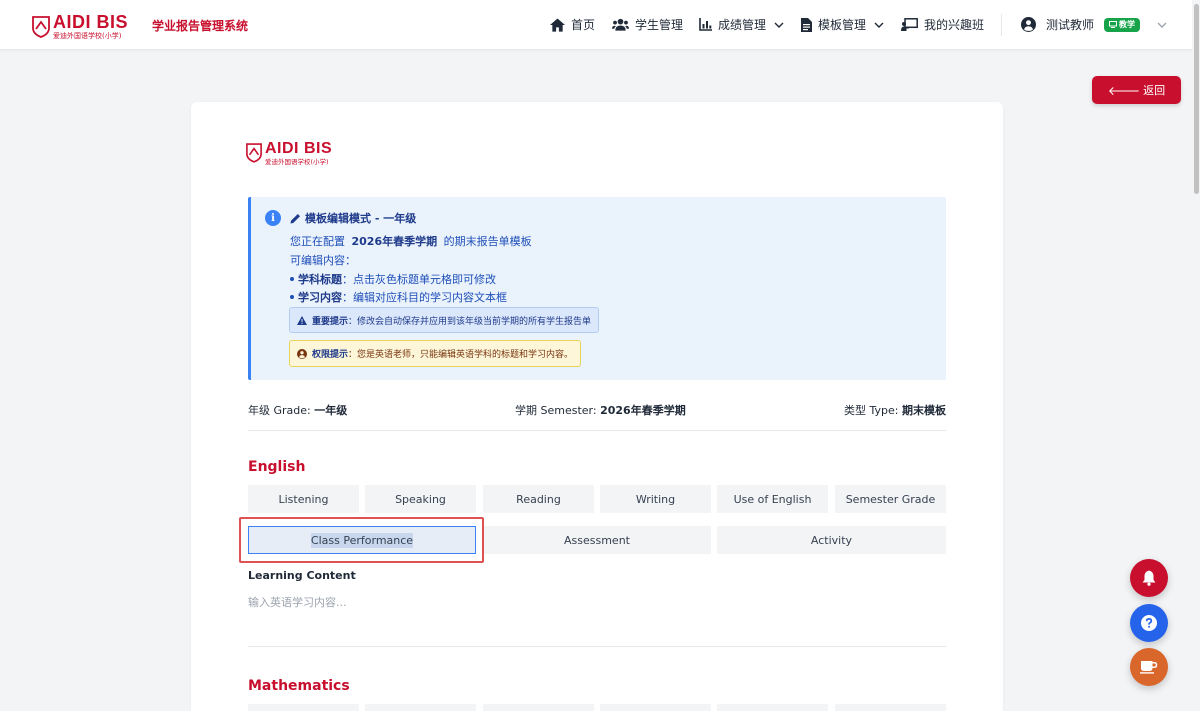 Image resolution: width=1200 pixels, height=711 pixels. What do you see at coordinates (200, 26) in the screenshot?
I see `system-title: 学业报告管理系统` at bounding box center [200, 26].